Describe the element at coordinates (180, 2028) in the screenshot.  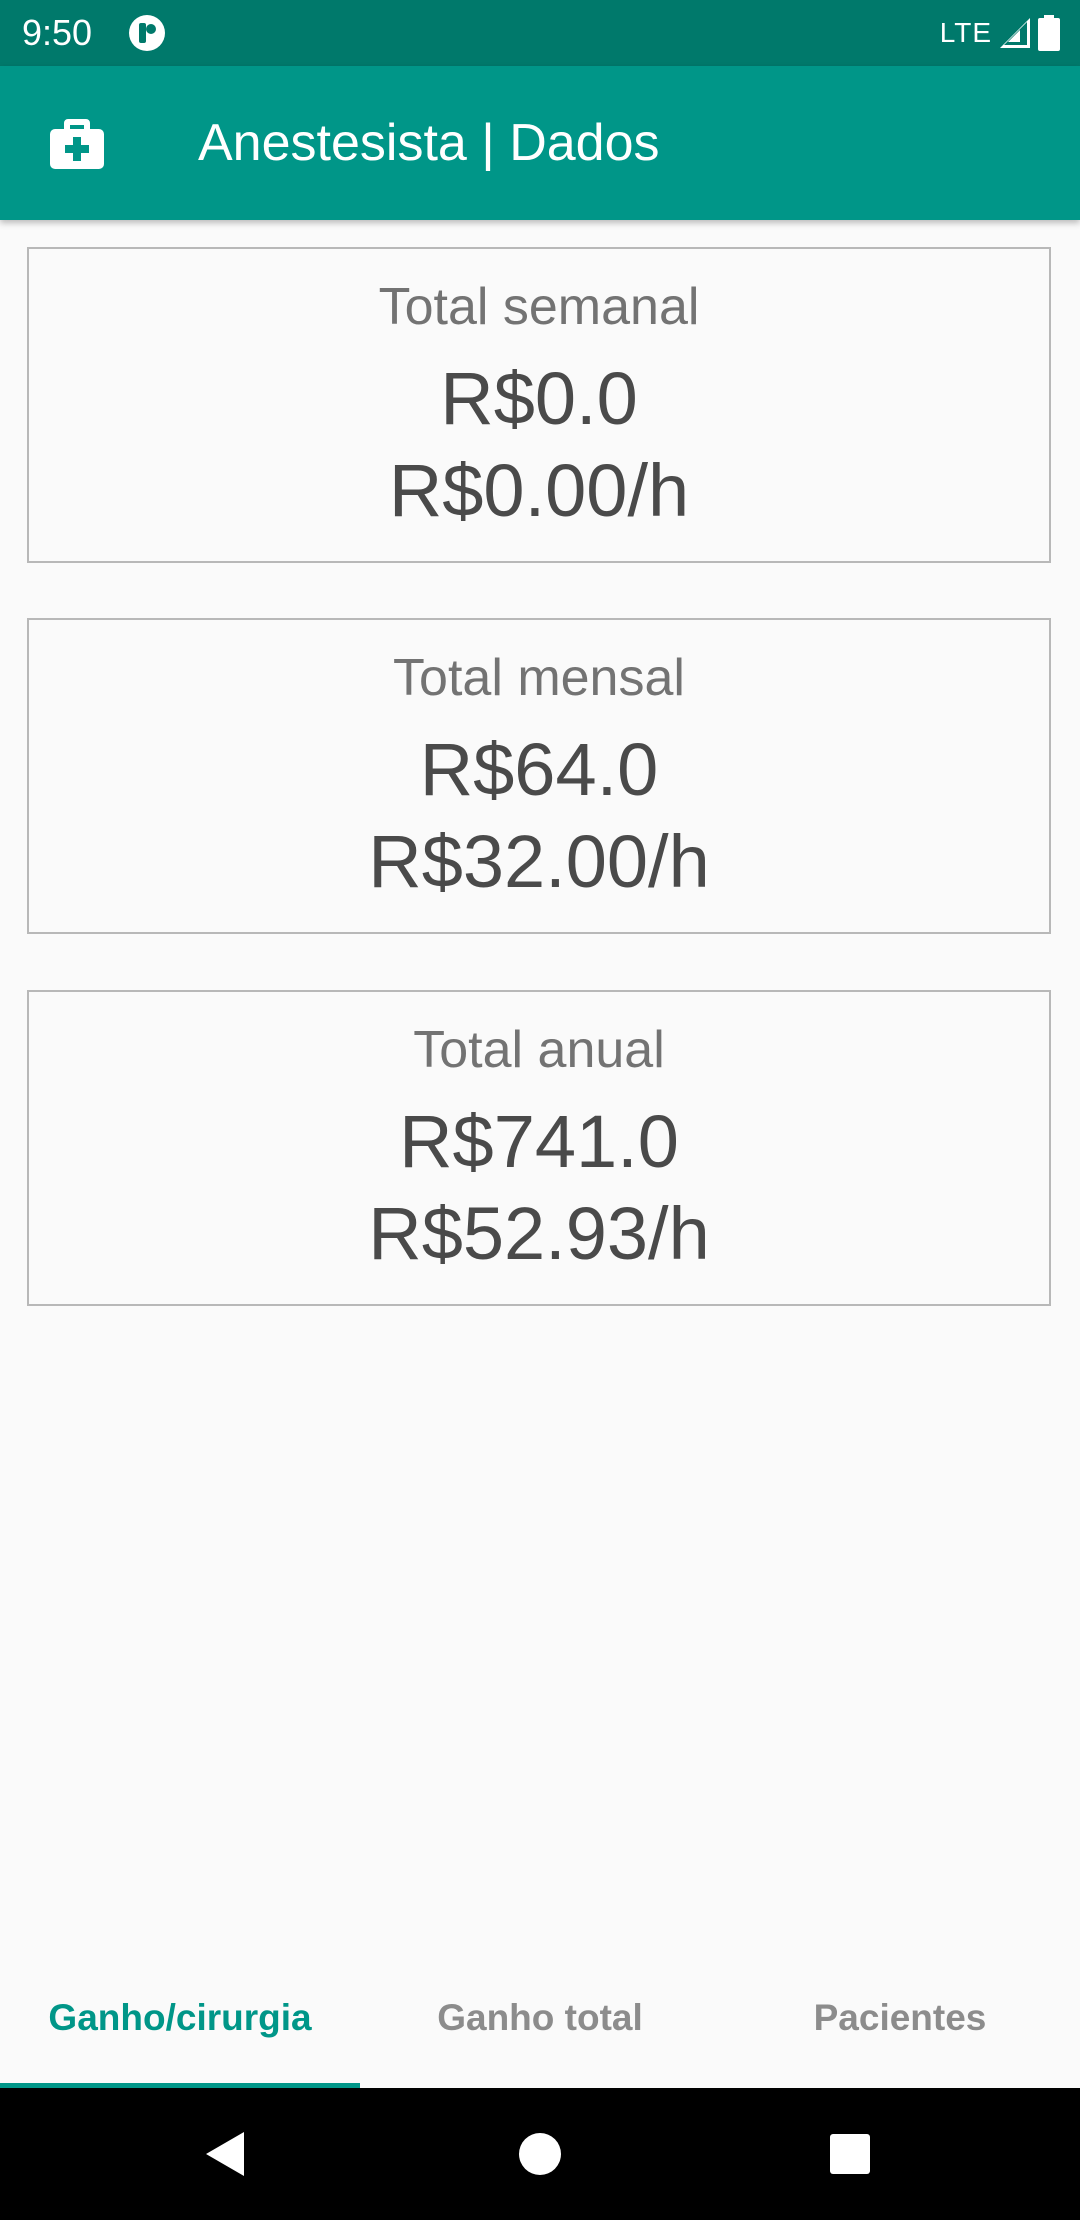
I see `tab-ganho-cirurgia: Ganho/cirurgia` at that location.